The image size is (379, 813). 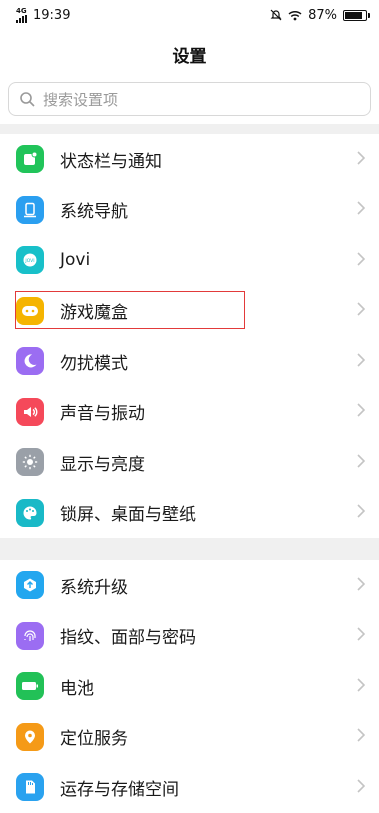 What do you see at coordinates (189, 15) in the screenshot?
I see `status-bar: 4G 19:39 87%` at bounding box center [189, 15].